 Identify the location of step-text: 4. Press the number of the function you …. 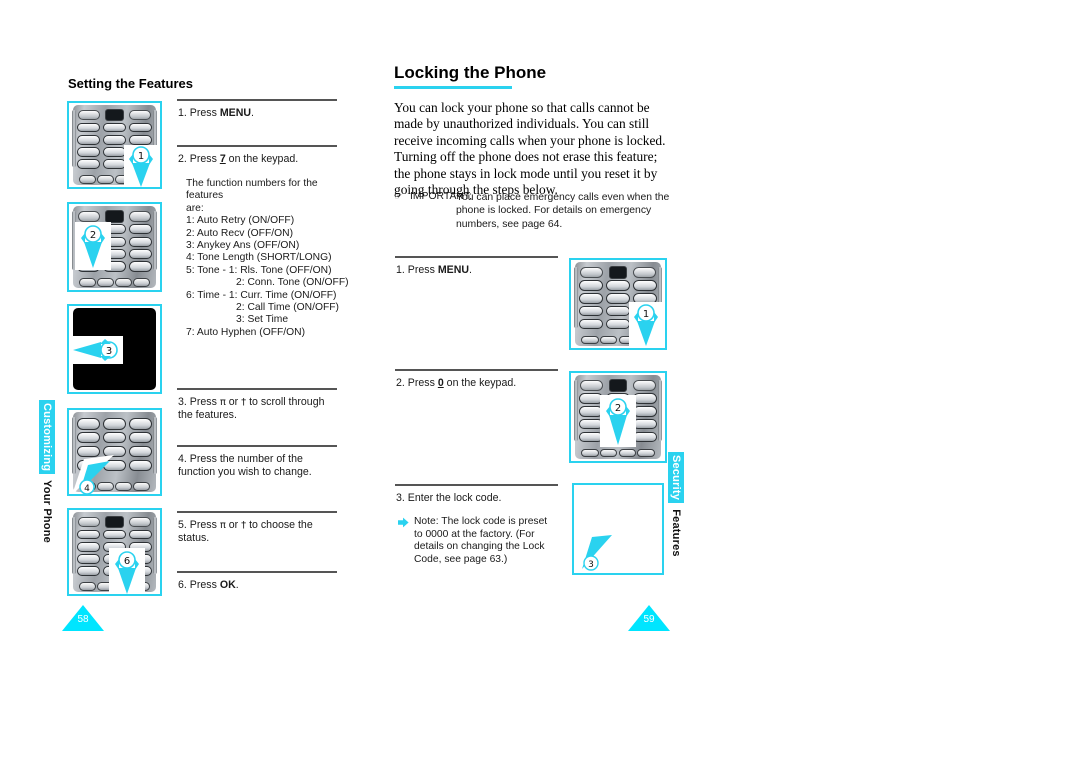
(258, 466).